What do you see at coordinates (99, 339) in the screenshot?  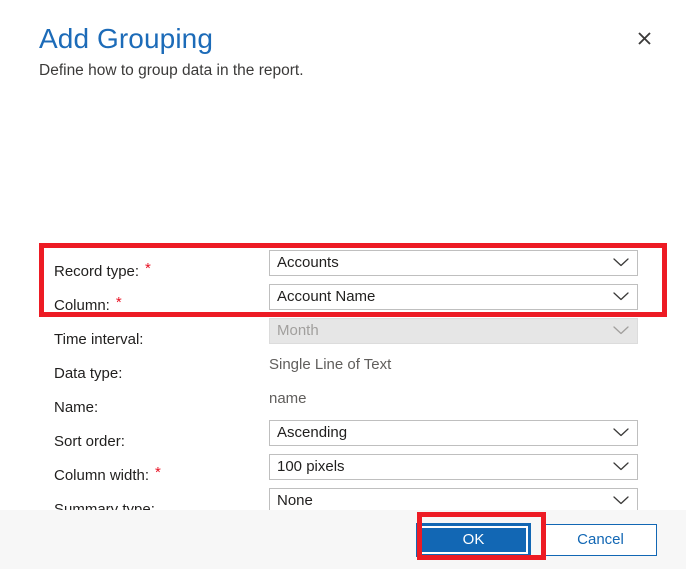 I see `time-interval-label-text: Time interval:` at bounding box center [99, 339].